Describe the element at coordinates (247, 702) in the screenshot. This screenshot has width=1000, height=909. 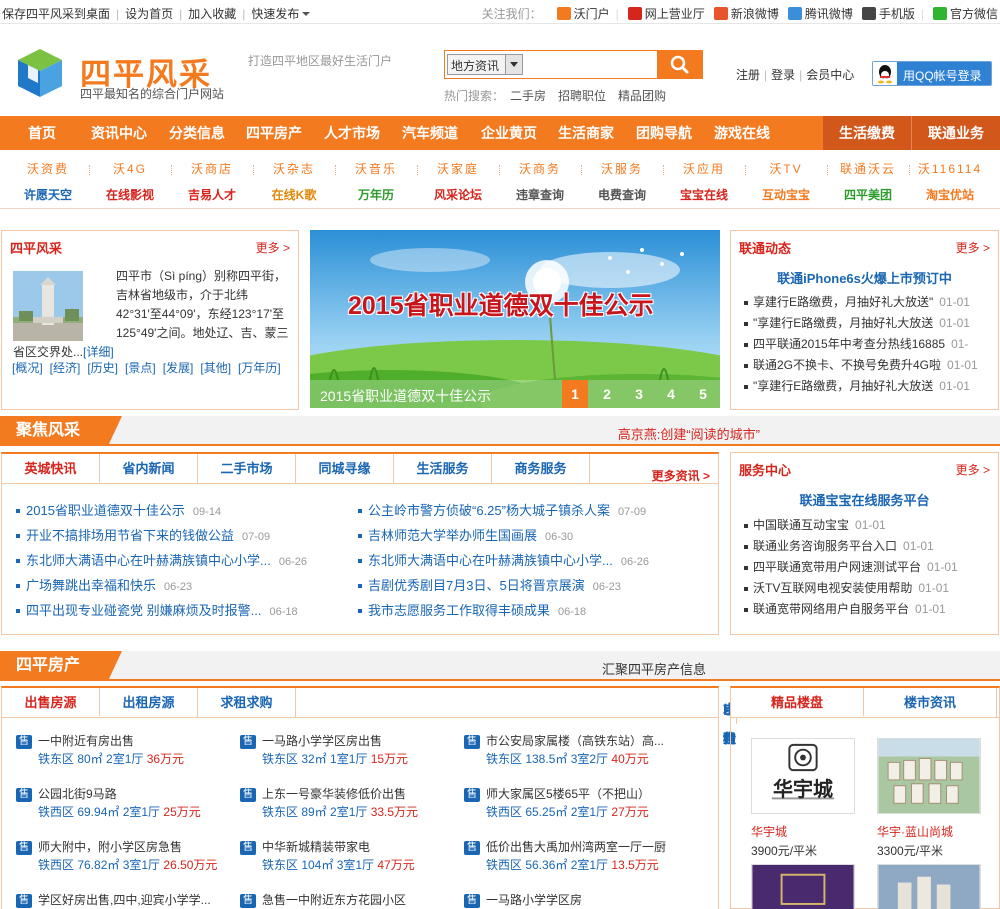
I see `house-tab: 求租求购` at that location.